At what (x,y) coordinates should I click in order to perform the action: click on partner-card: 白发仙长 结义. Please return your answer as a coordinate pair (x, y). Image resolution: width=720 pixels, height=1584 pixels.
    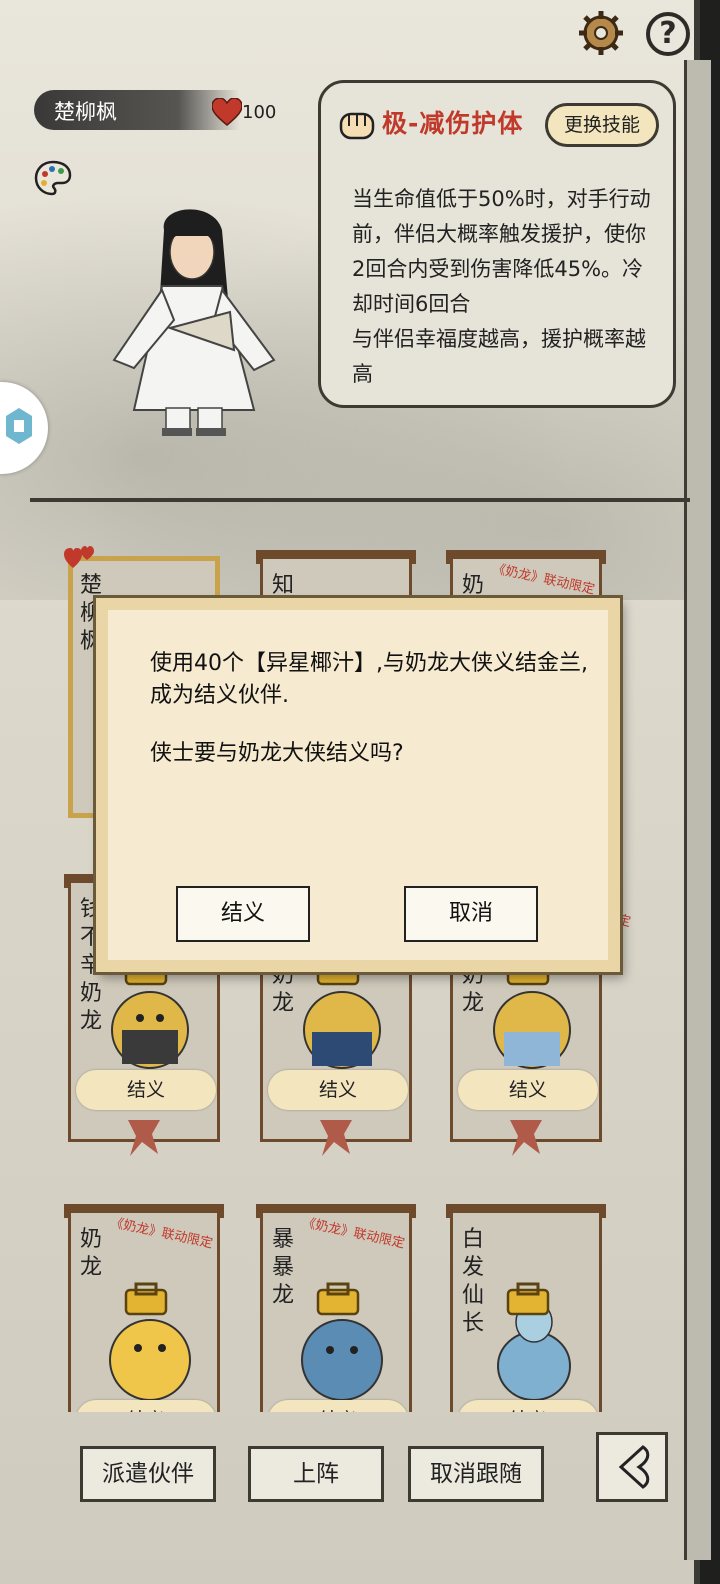
    Looking at the image, I should click on (526, 1308).